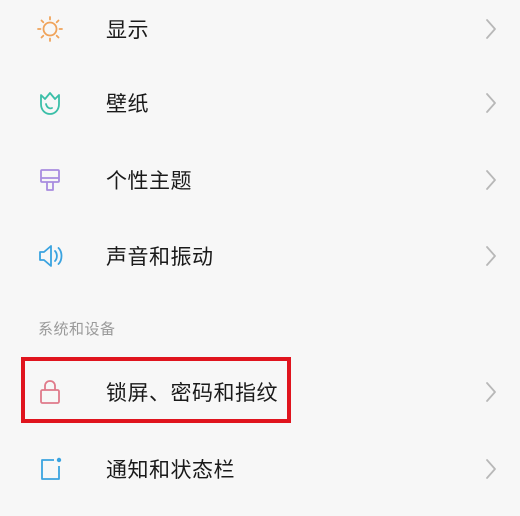  Describe the element at coordinates (50, 103) in the screenshot. I see `tulip-icon` at that location.